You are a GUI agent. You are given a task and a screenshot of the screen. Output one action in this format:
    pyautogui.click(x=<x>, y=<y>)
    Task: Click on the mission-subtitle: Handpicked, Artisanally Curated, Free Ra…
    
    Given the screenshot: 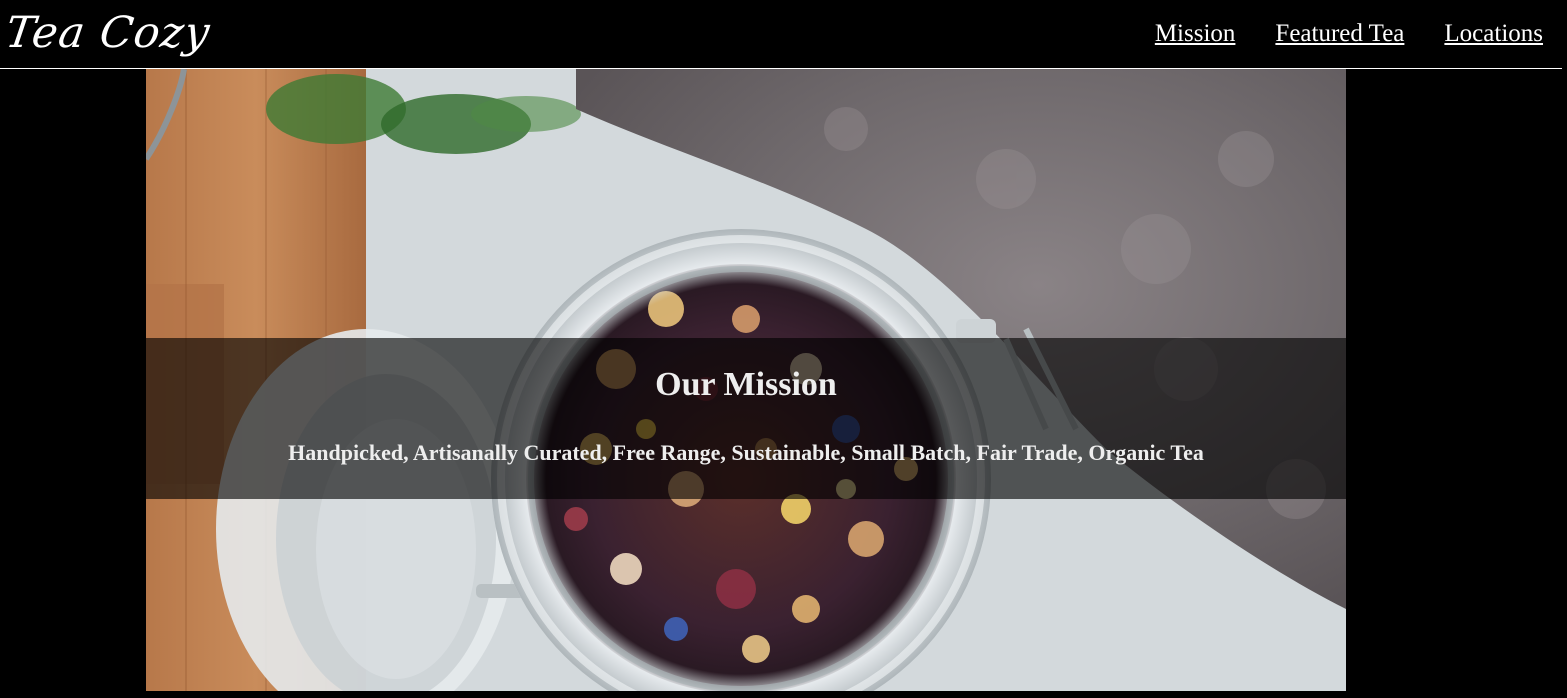 What is the action you would take?
    pyautogui.click(x=746, y=452)
    